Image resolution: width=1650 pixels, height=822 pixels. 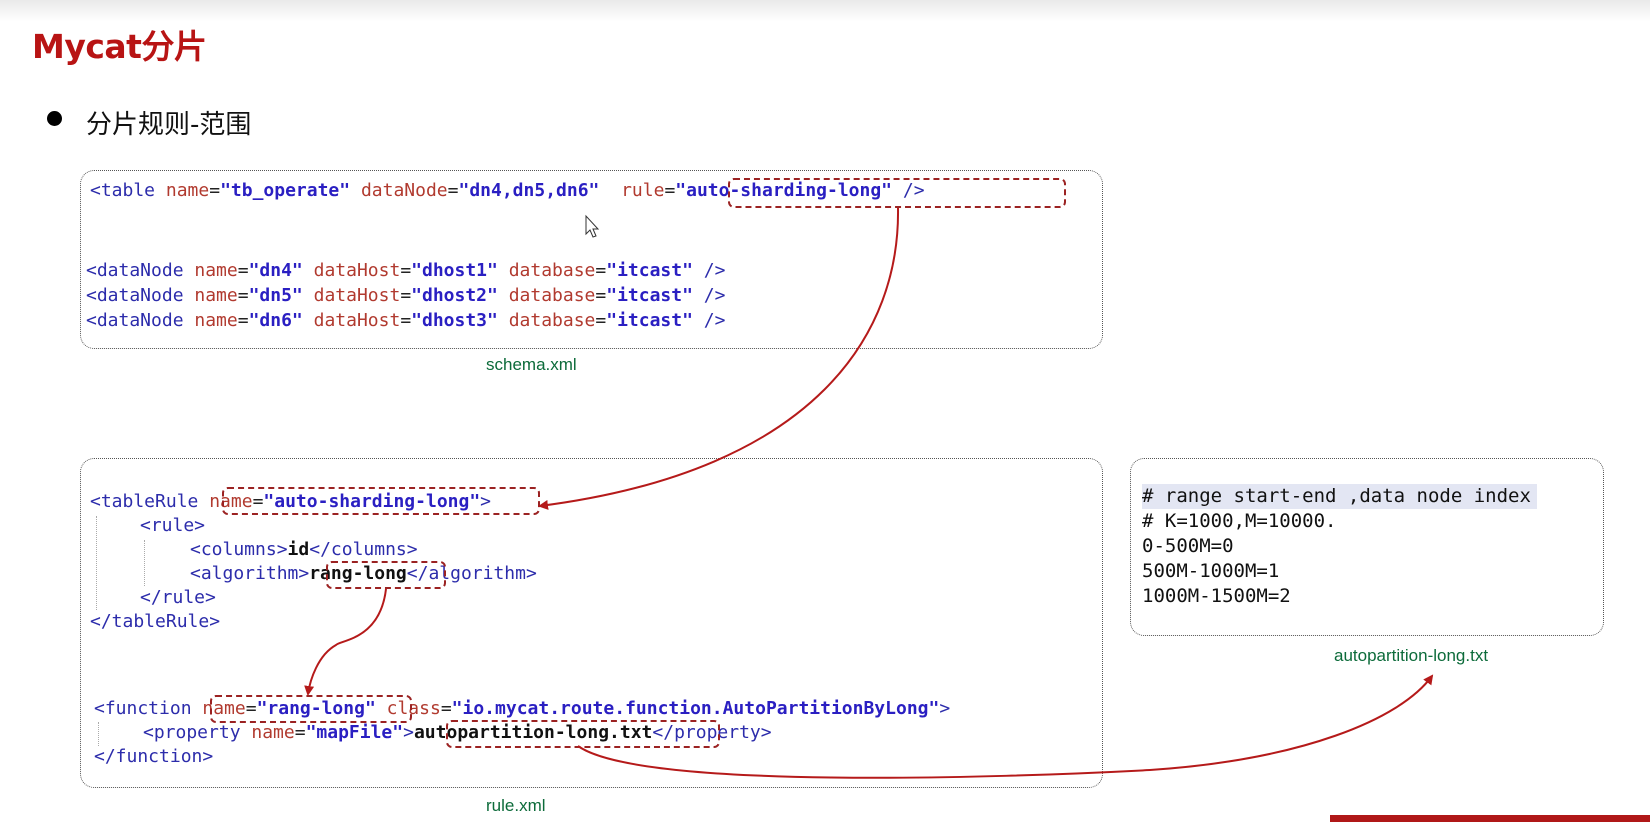 I want to click on cursor-icon, so click(x=592, y=226).